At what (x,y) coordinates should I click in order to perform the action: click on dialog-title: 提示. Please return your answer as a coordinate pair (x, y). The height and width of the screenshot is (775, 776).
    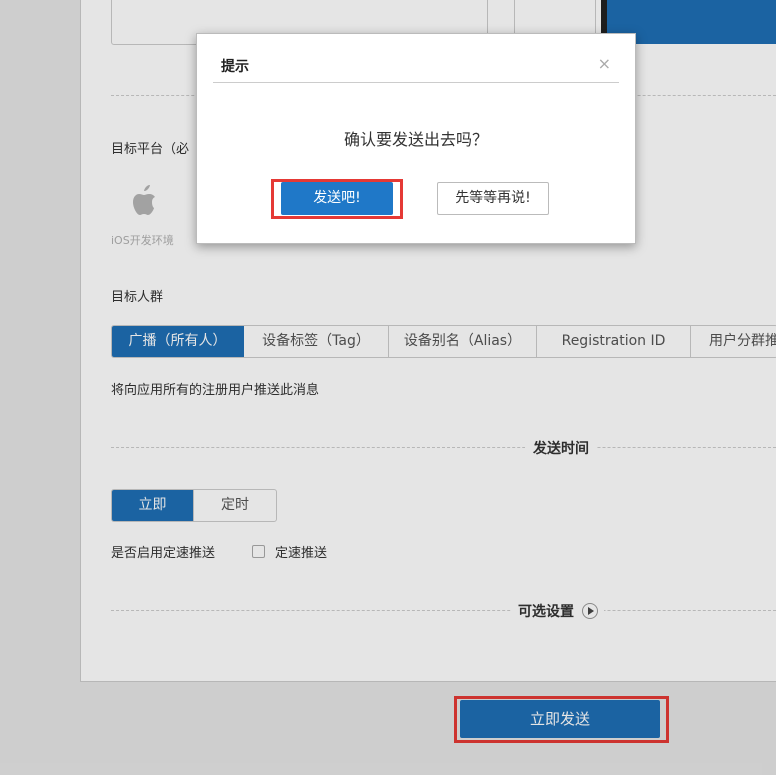
    Looking at the image, I should click on (235, 67).